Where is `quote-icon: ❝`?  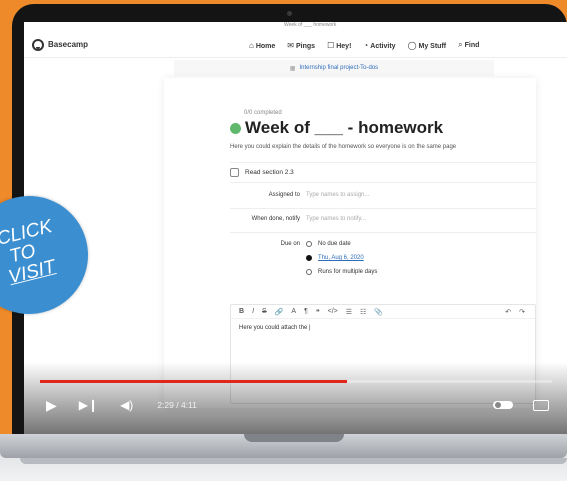 quote-icon: ❝ is located at coordinates (318, 312).